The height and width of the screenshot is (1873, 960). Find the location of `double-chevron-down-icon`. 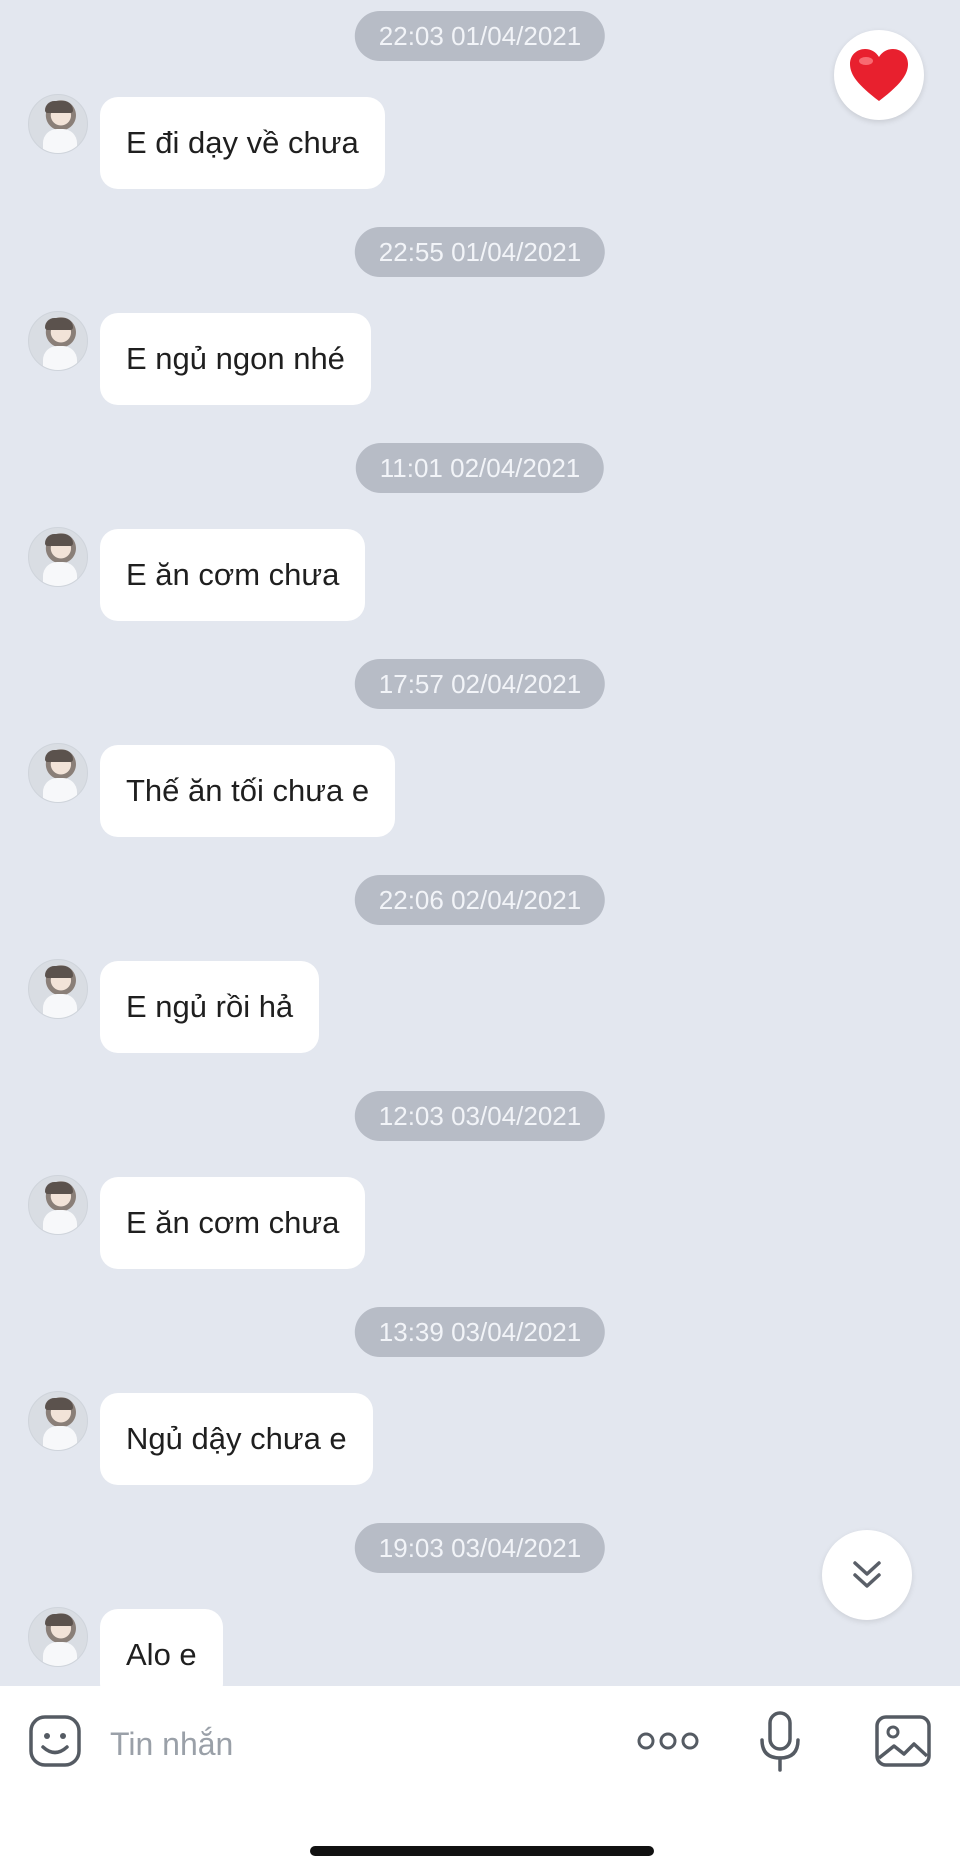

double-chevron-down-icon is located at coordinates (867, 1574).